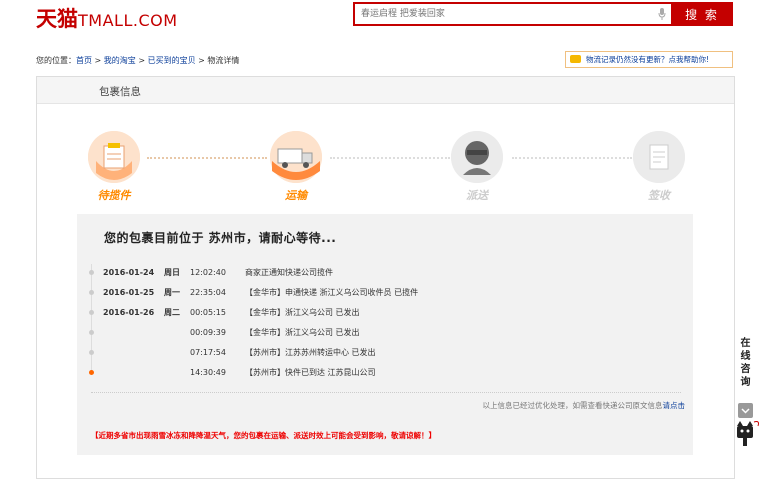 This screenshot has height=479, width=780. What do you see at coordinates (91, 319) in the screenshot?
I see `timeline-line` at bounding box center [91, 319].